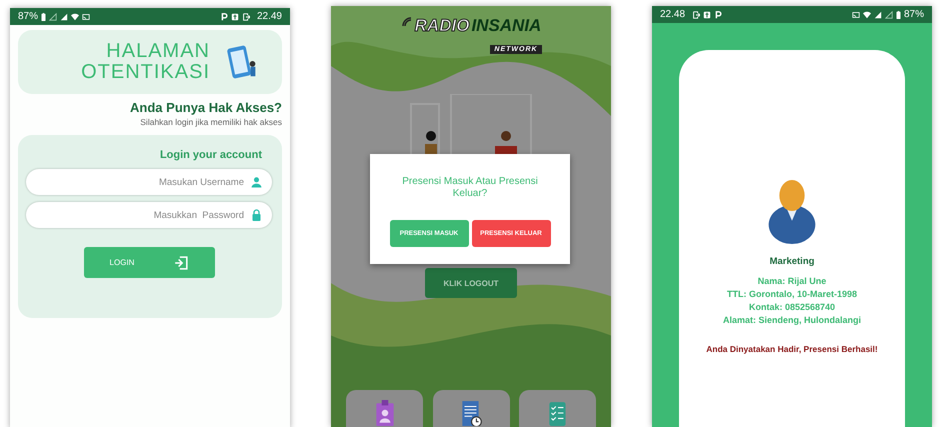  What do you see at coordinates (205, 107) in the screenshot?
I see `access-heading: Anda Punya Hak Akses?` at bounding box center [205, 107].